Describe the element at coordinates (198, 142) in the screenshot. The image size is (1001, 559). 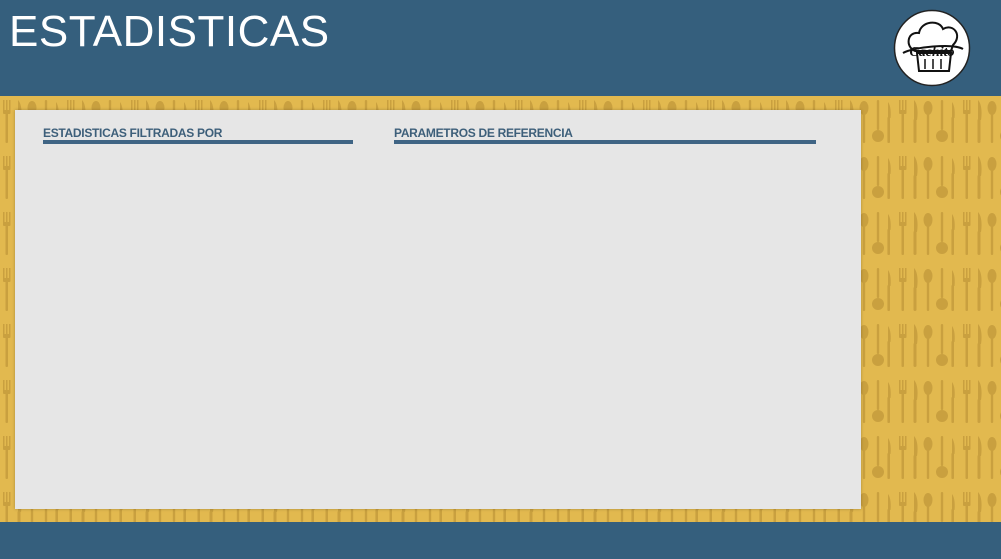
I see `filtered-statistics-divider` at that location.